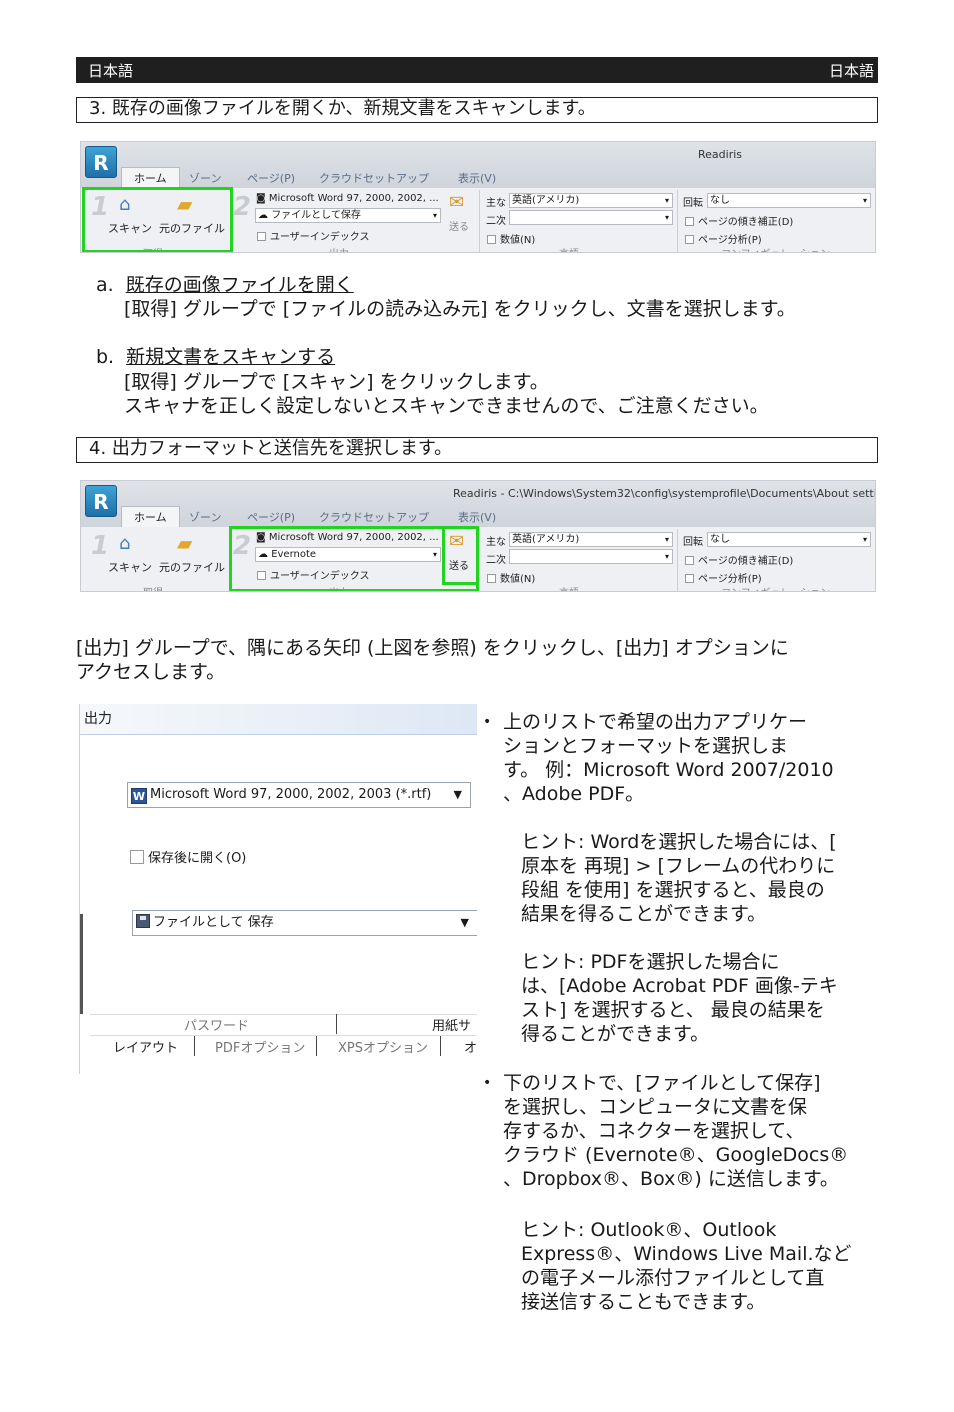  I want to click on secondary-language-label: 二次, so click(496, 560).